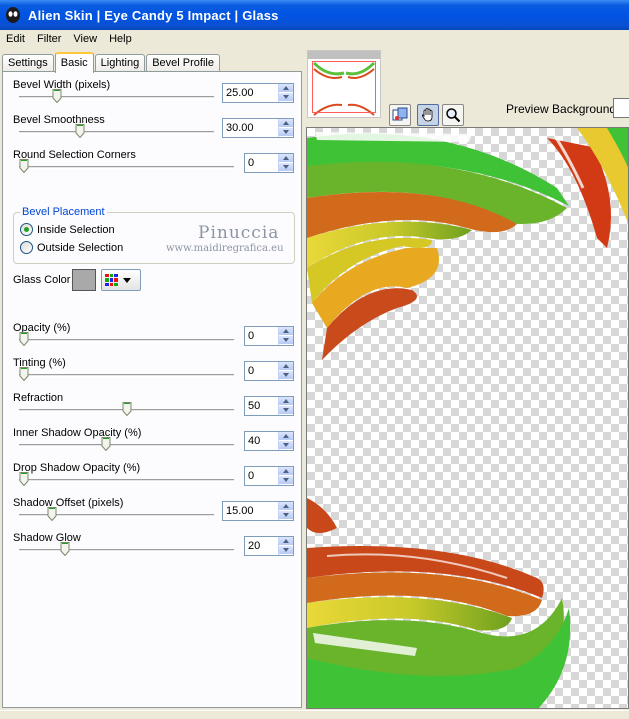  Describe the element at coordinates (286, 471) in the screenshot. I see `drop-shadow-opacity-up-button` at that location.